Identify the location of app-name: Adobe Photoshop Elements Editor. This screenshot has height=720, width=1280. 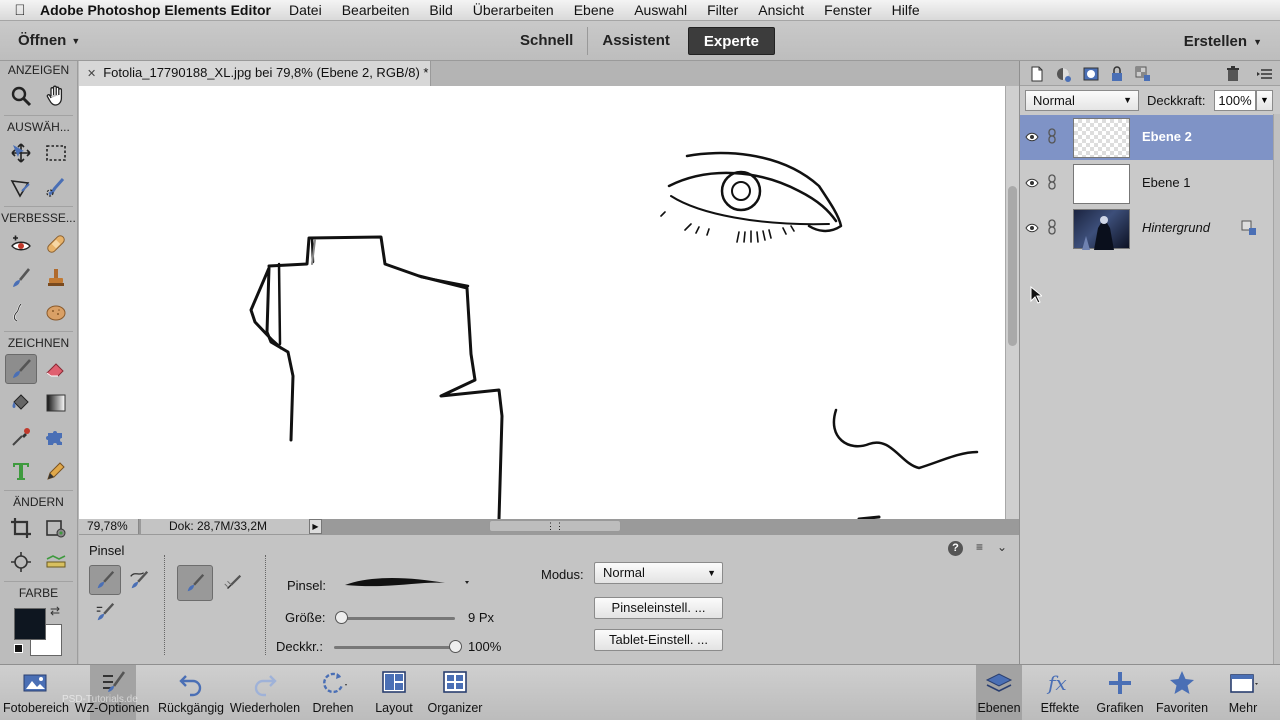
(155, 10).